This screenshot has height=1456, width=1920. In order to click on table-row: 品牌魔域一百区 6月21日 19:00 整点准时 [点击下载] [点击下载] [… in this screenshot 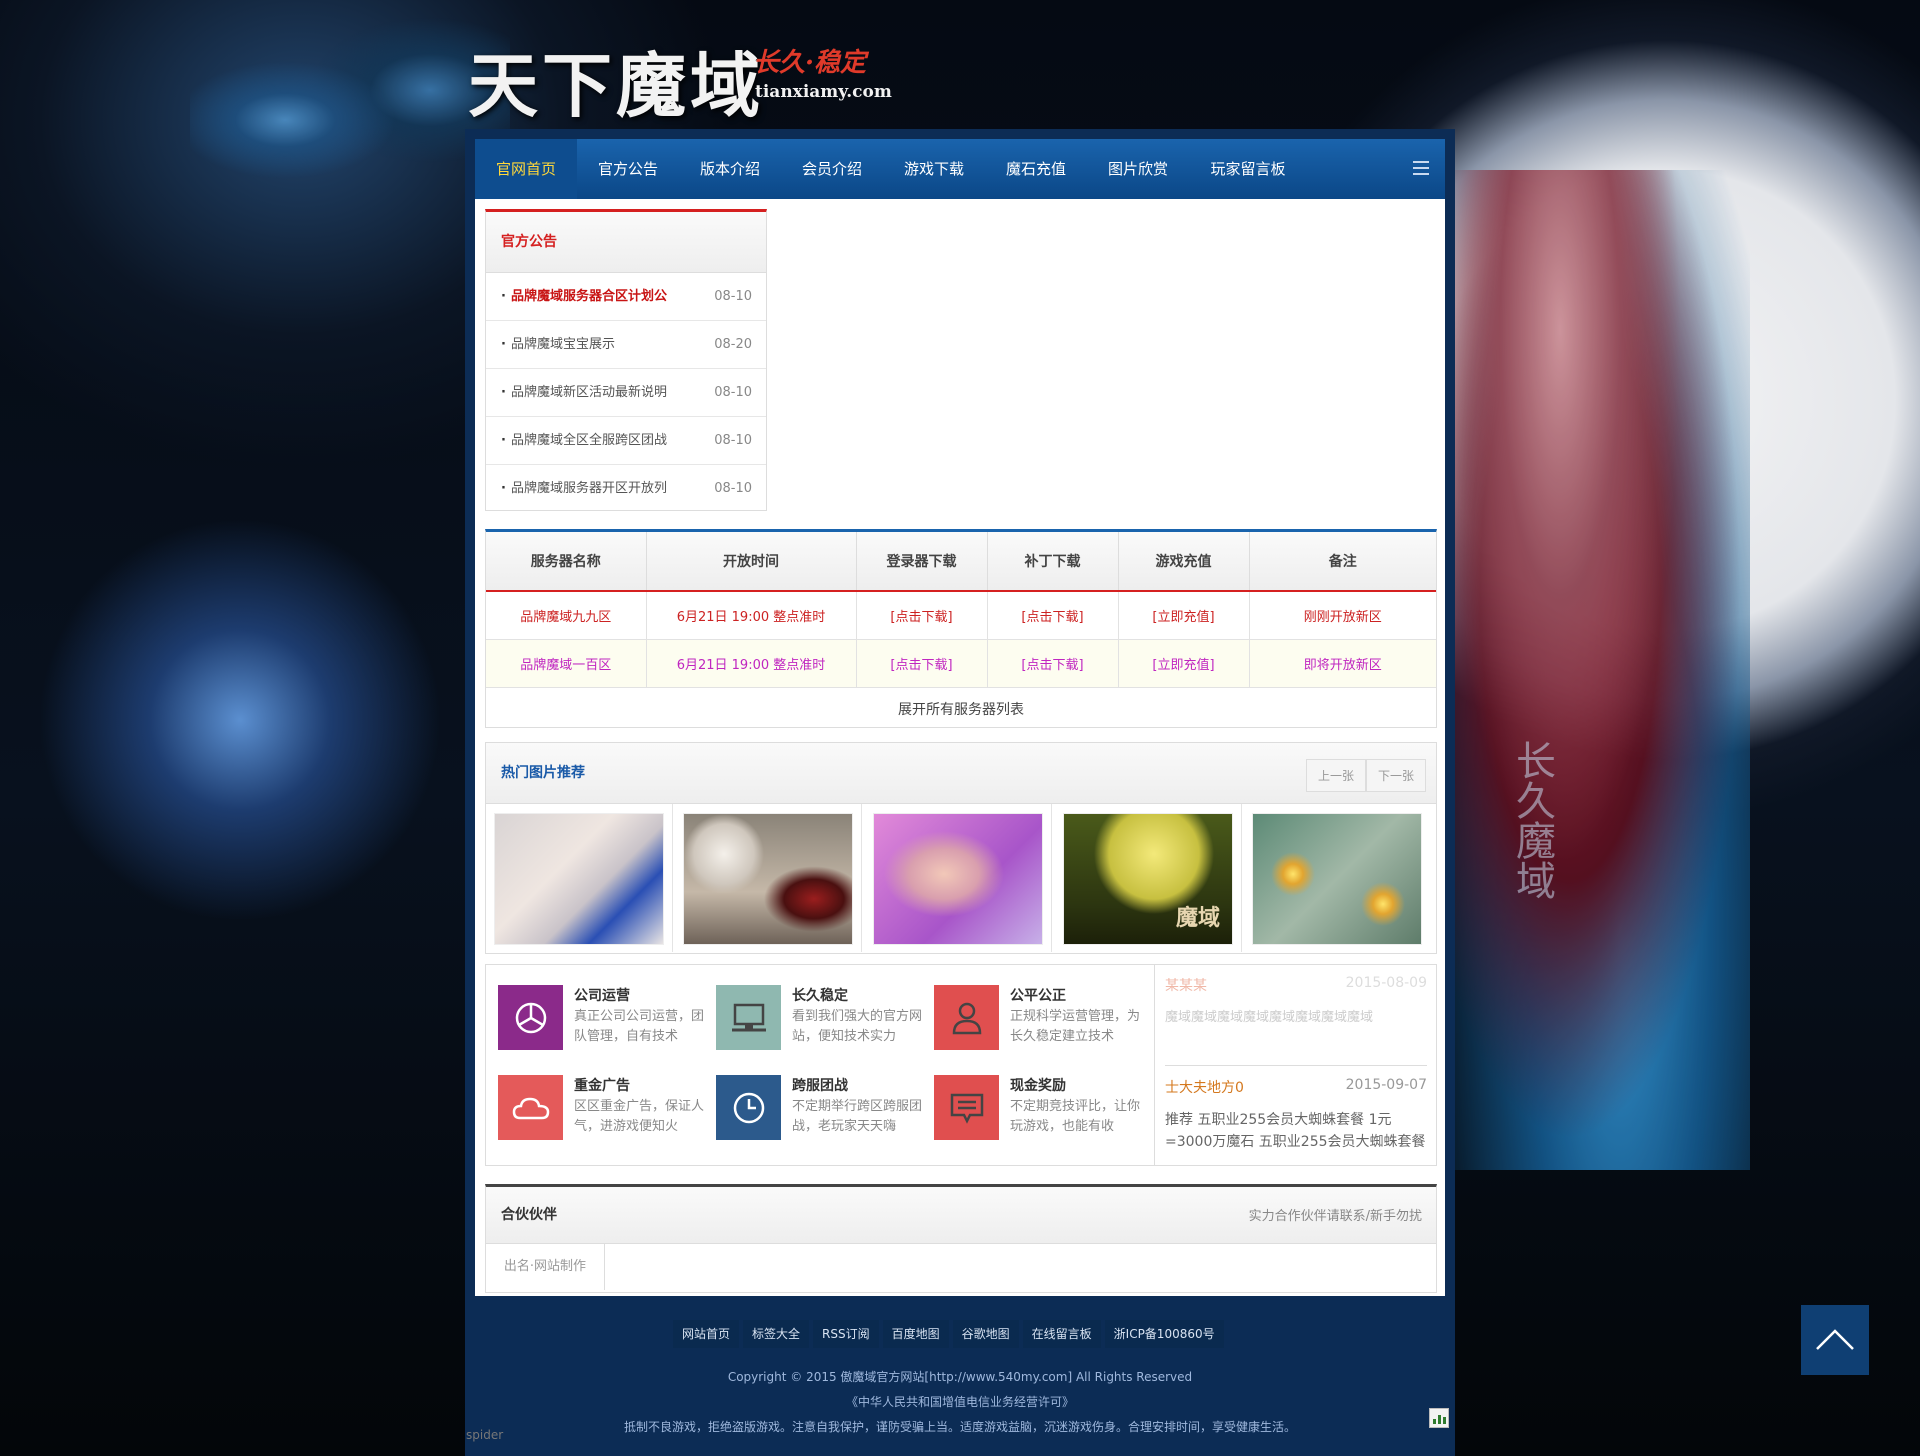, I will do `click(961, 663)`.